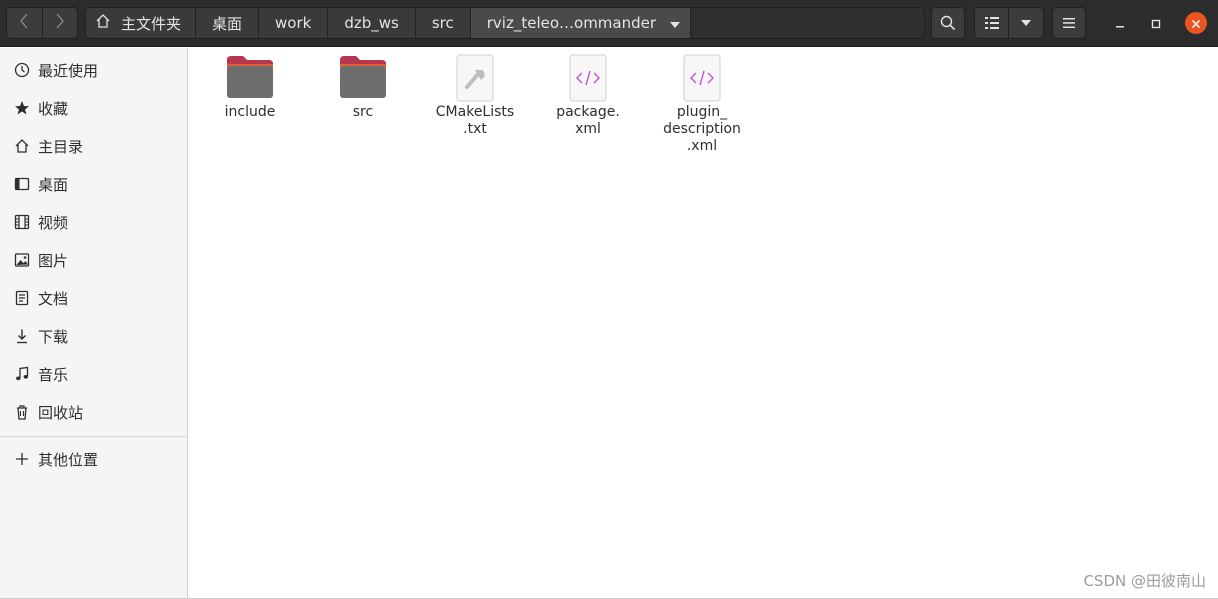 This screenshot has width=1218, height=599. I want to click on file-item-cmakelists: CMakeLists .txt, so click(475, 96).